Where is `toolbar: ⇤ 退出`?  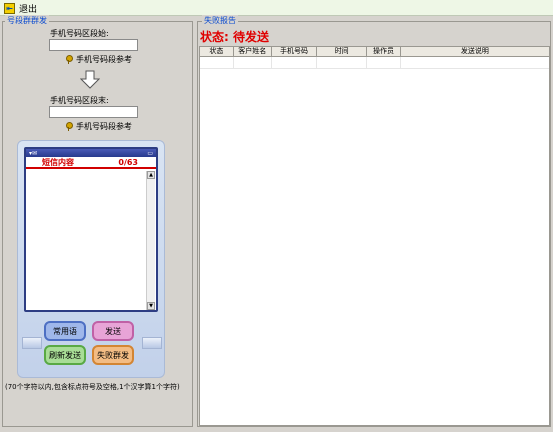 toolbar: ⇤ 退出 is located at coordinates (276, 8).